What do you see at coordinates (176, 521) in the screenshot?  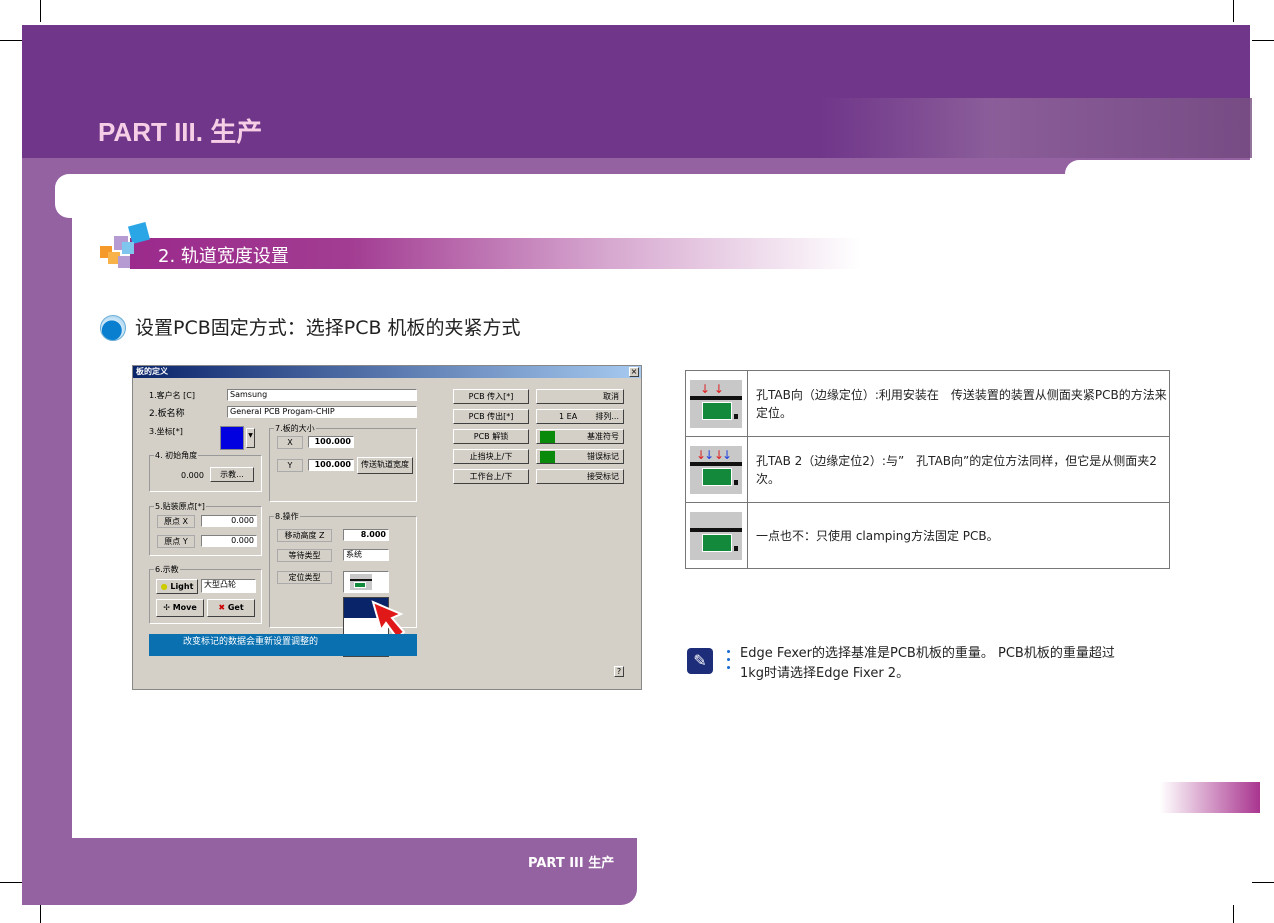 I see `origin-x-label: 原点 X` at bounding box center [176, 521].